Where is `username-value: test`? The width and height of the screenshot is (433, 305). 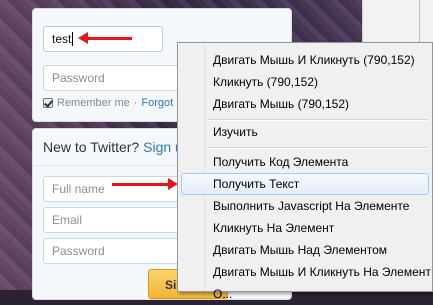 username-value: test is located at coordinates (62, 39).